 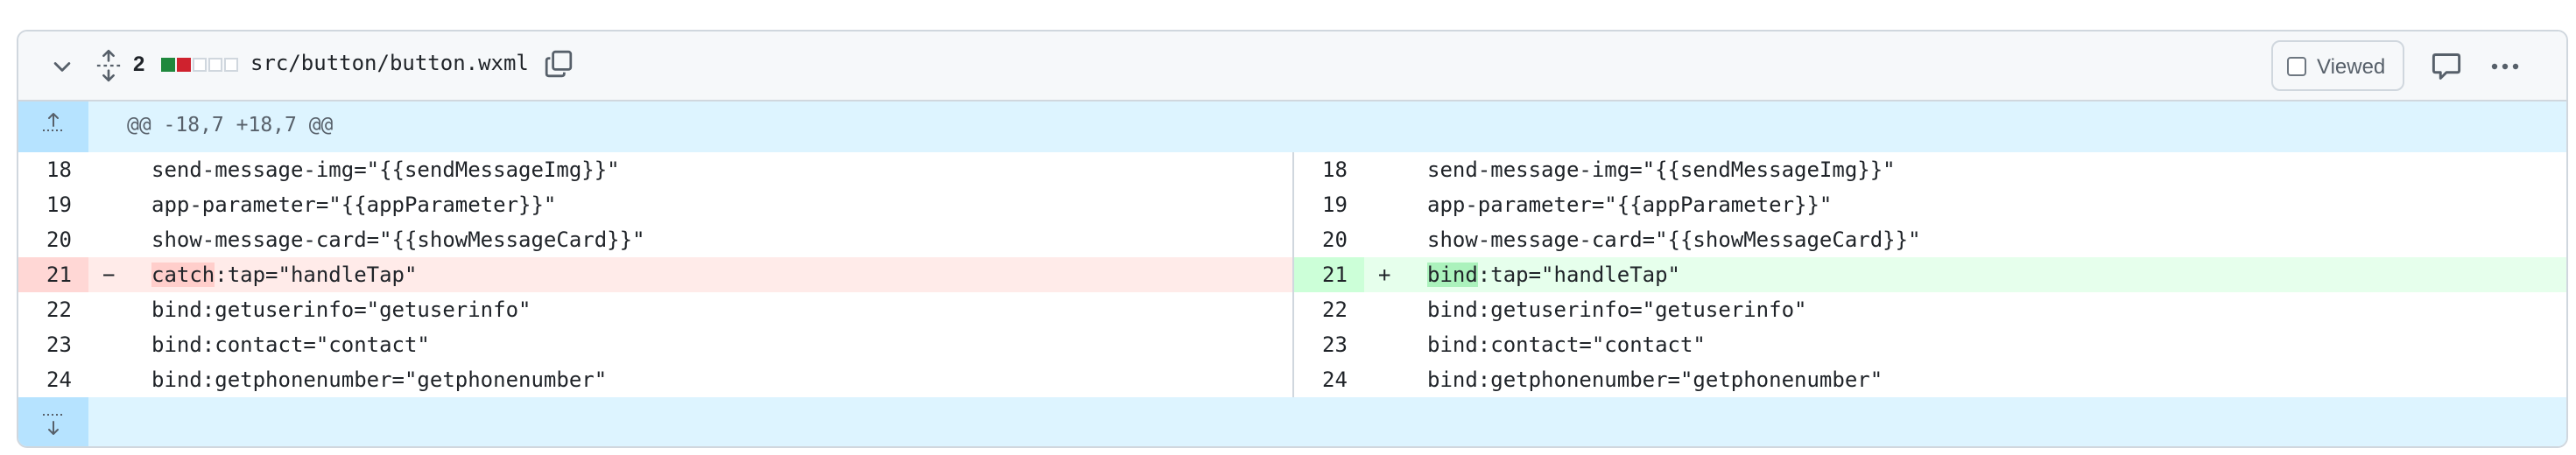 I want to click on code-text: catch:tap="handleTap", so click(x=284, y=274).